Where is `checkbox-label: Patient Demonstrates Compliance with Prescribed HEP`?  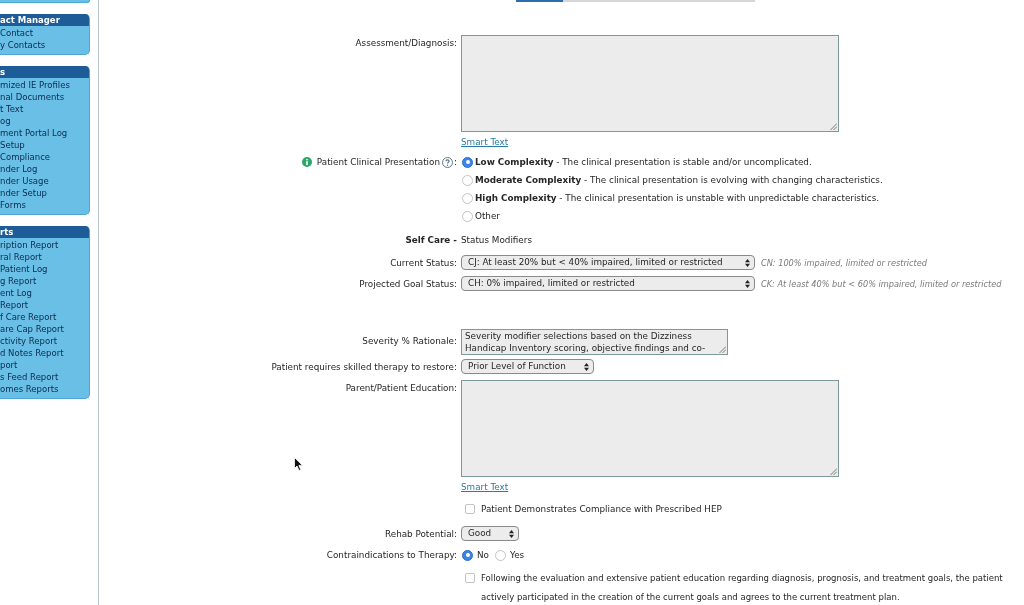 checkbox-label: Patient Demonstrates Compliance with Prescribed HEP is located at coordinates (601, 509).